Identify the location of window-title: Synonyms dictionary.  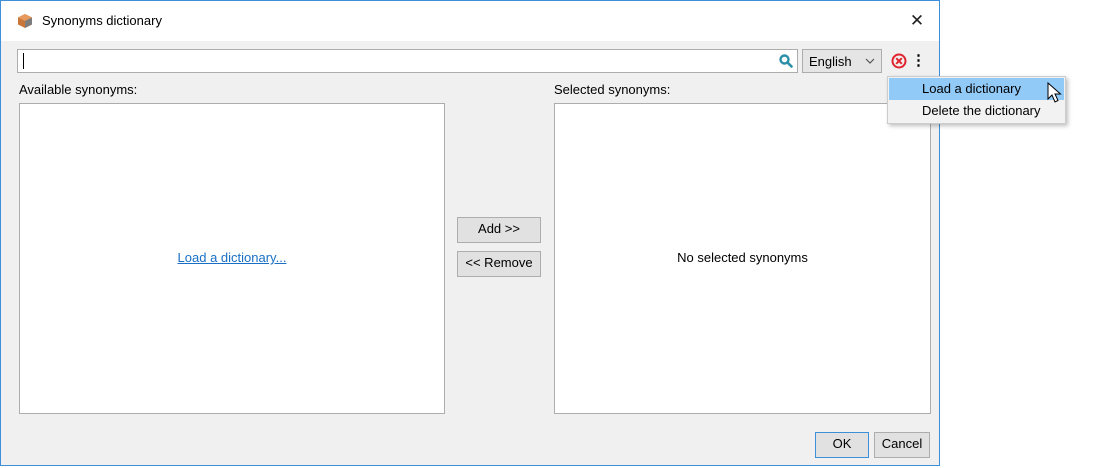
(102, 20).